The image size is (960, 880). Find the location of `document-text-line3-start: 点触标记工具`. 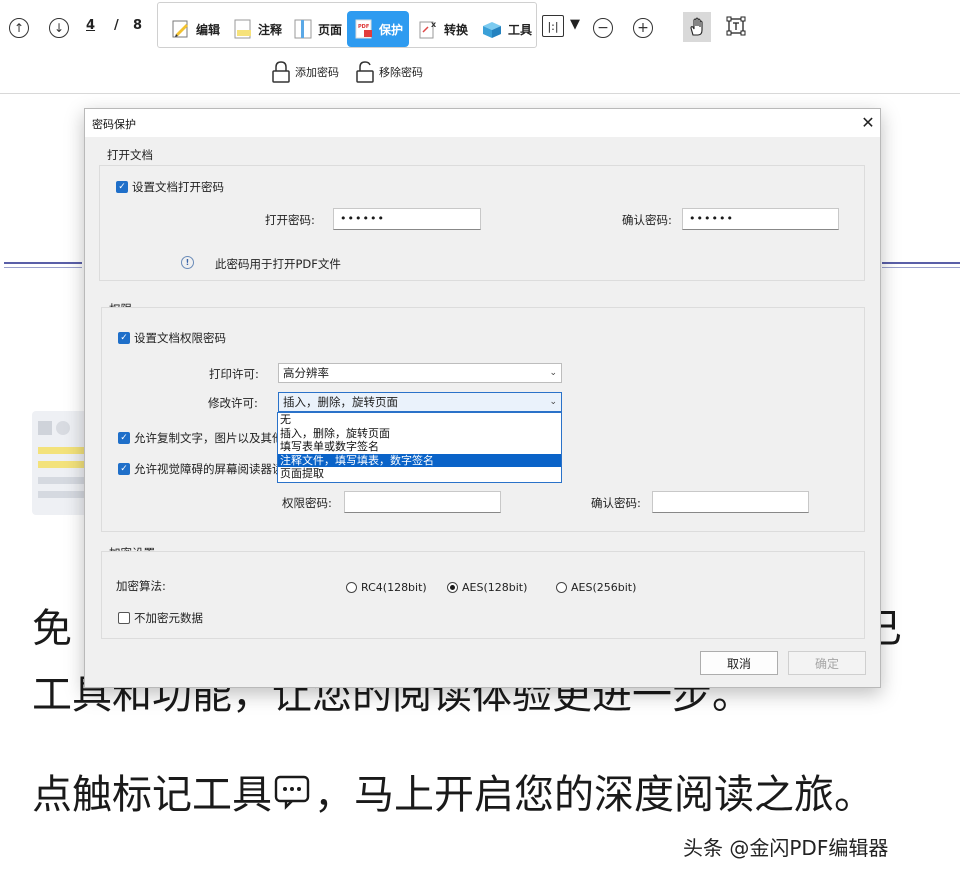

document-text-line3-start: 点触标记工具 is located at coordinates (152, 795).